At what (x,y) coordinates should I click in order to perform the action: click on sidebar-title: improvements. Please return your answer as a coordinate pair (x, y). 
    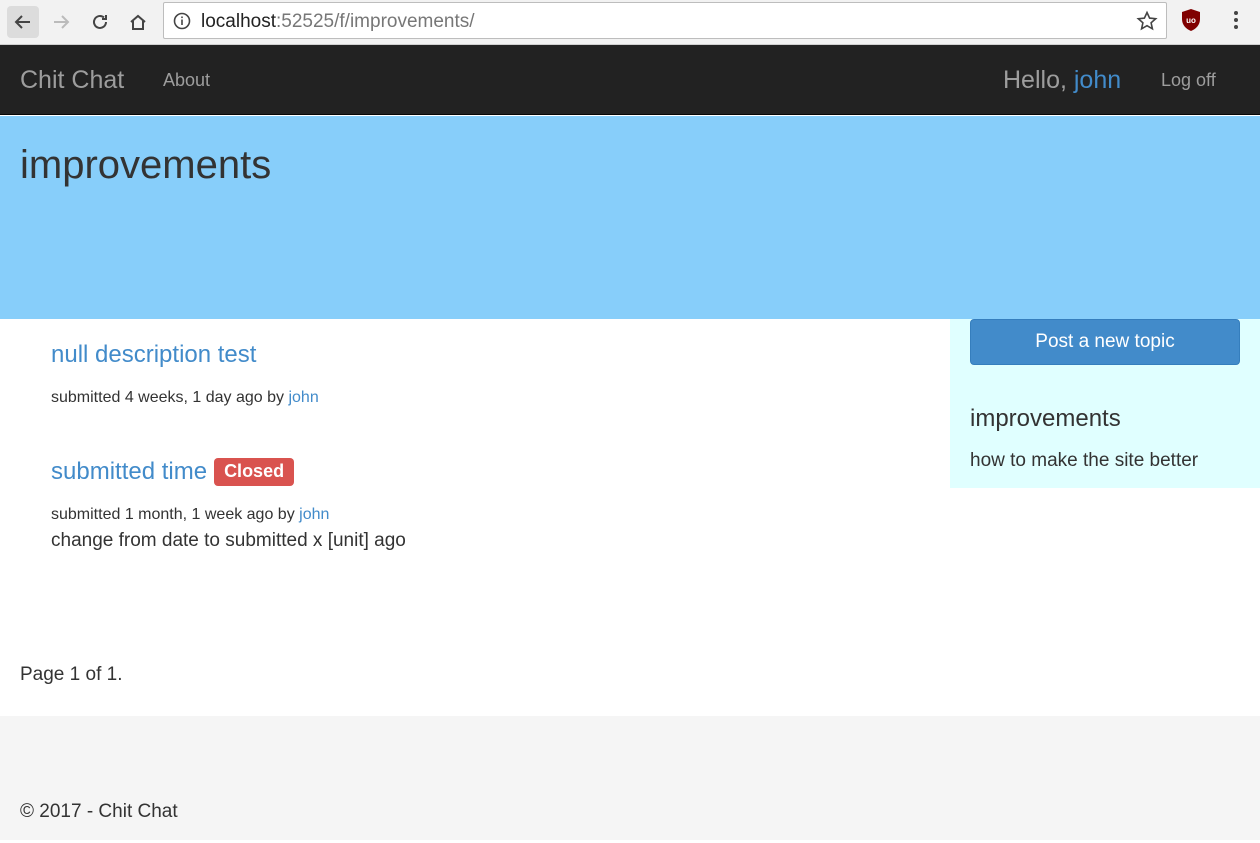
    Looking at the image, I should click on (1045, 418).